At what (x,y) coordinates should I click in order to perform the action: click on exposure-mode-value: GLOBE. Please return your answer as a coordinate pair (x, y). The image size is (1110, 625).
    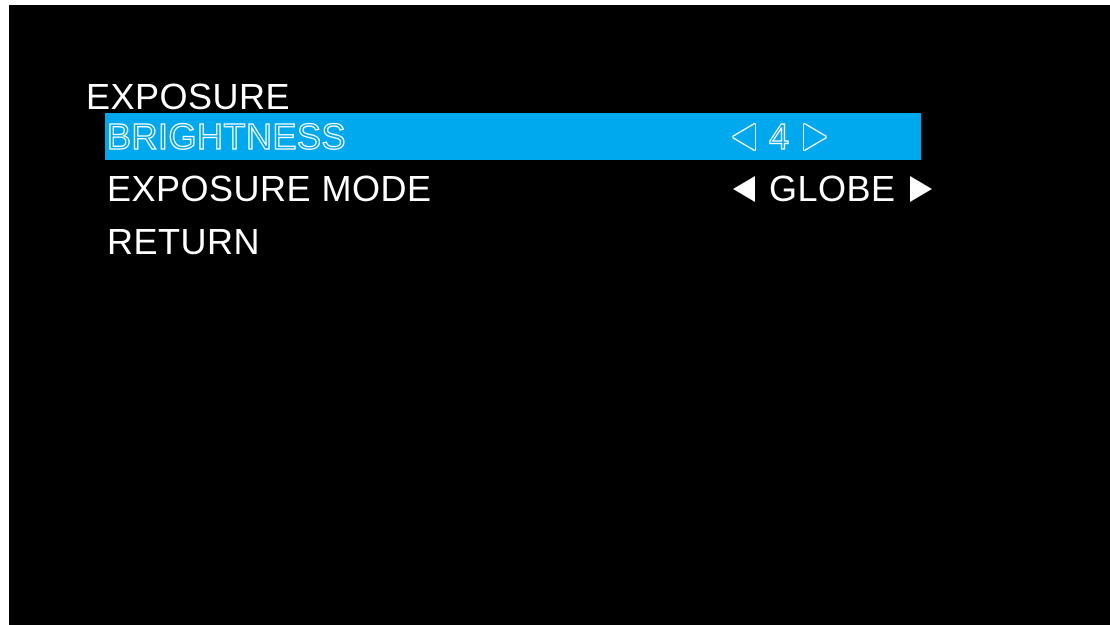
    Looking at the image, I should click on (832, 188).